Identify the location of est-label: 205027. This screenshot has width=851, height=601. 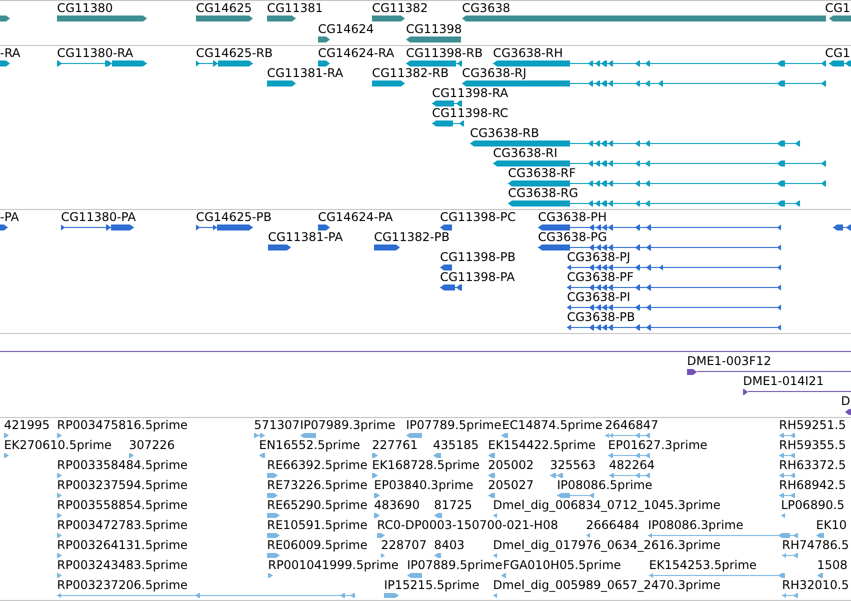
(511, 485).